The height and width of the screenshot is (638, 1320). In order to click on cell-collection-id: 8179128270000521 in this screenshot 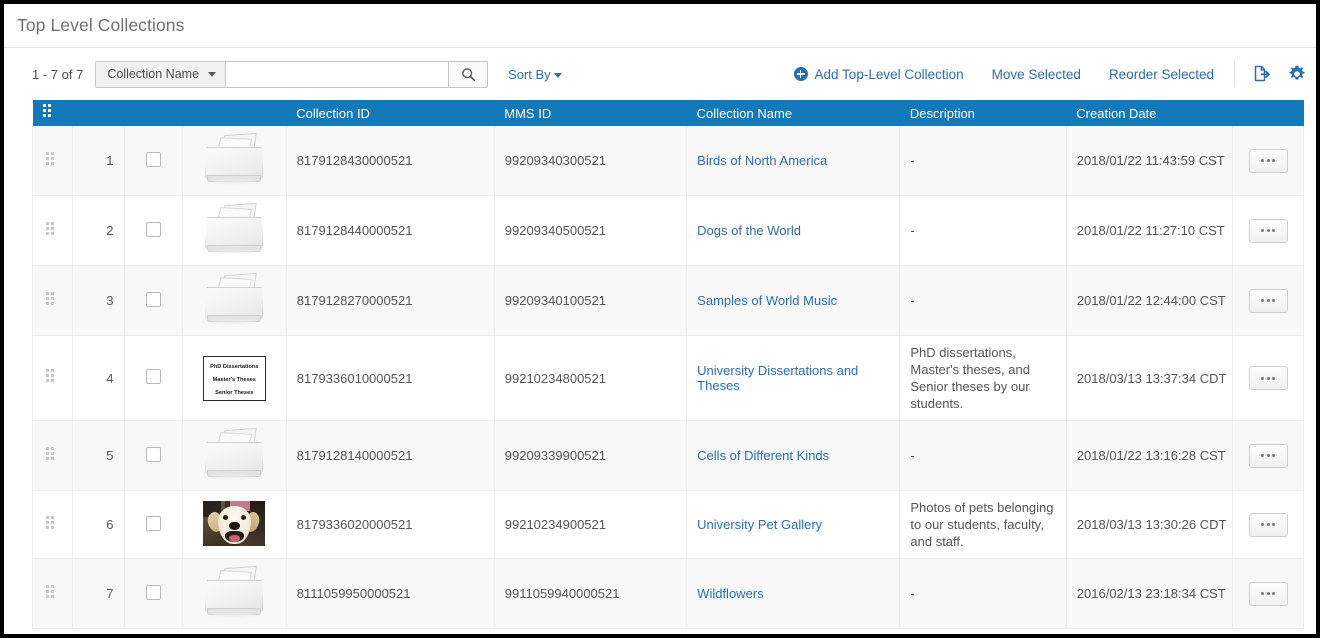, I will do `click(390, 300)`.